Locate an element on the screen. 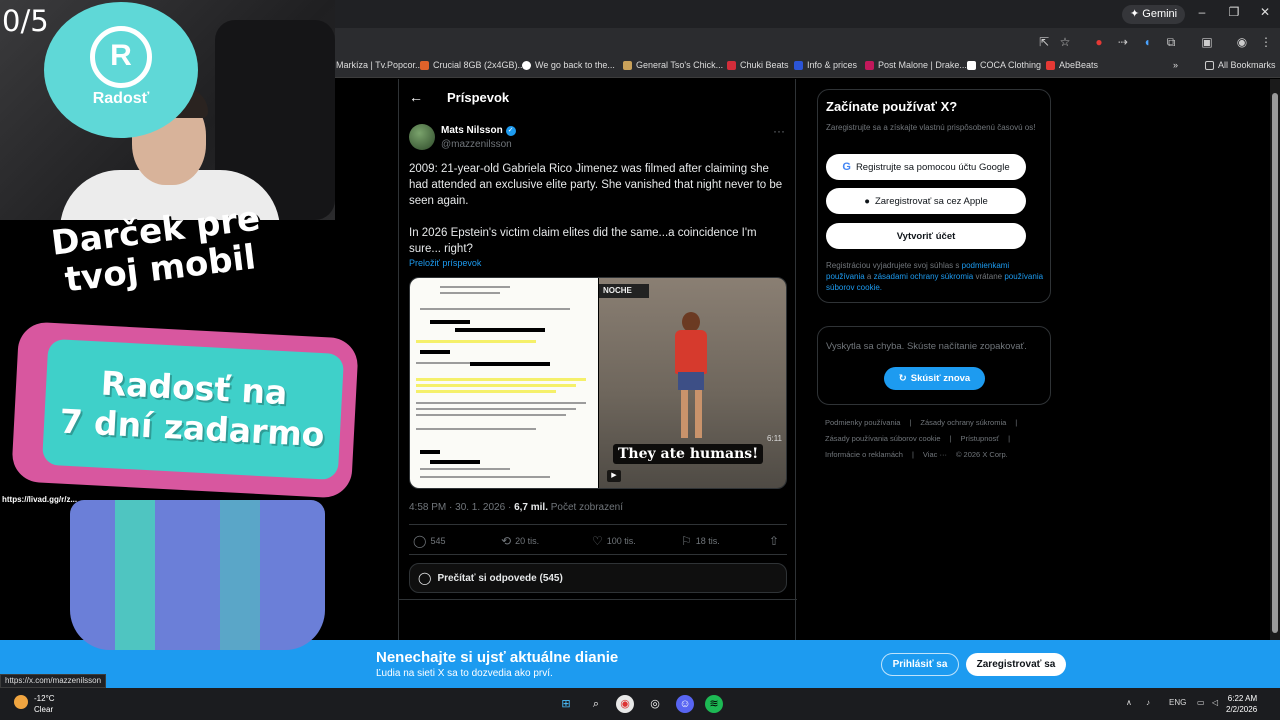  apple-signup-label: Zaregistrovať sa cez Apple is located at coordinates (931, 201).